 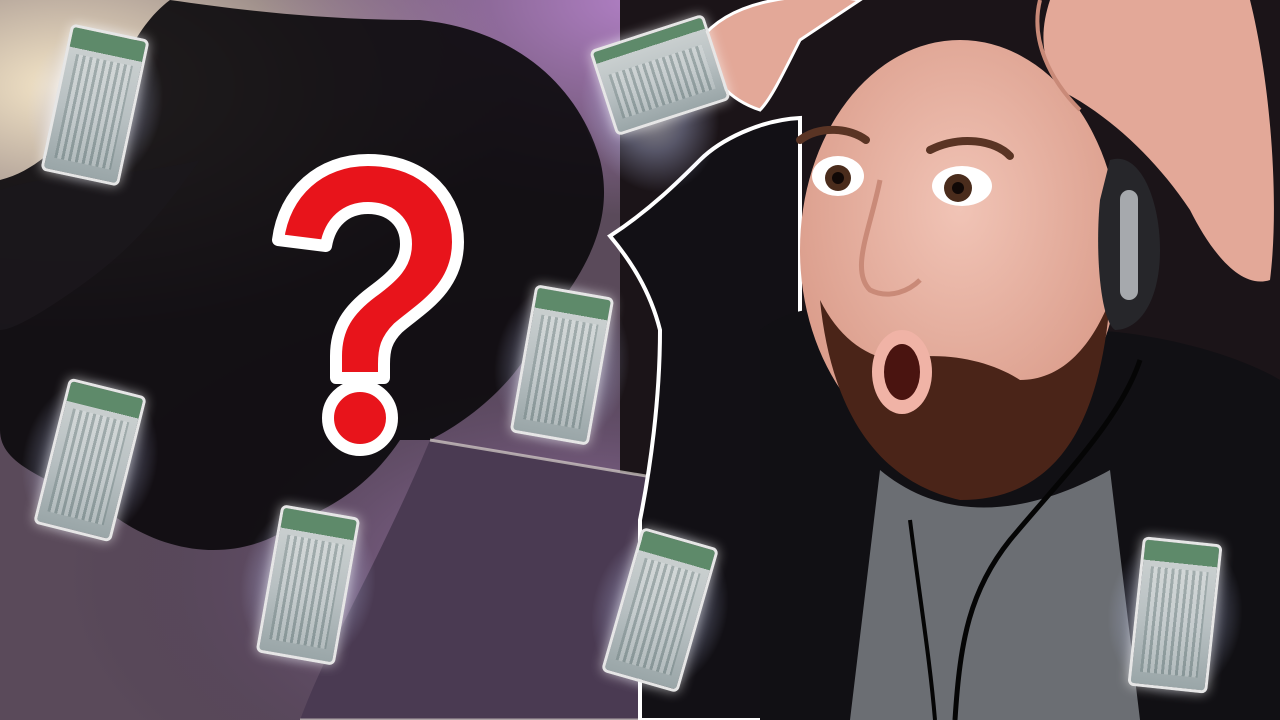 I want to click on question-mark-icon, so click(x=368, y=305).